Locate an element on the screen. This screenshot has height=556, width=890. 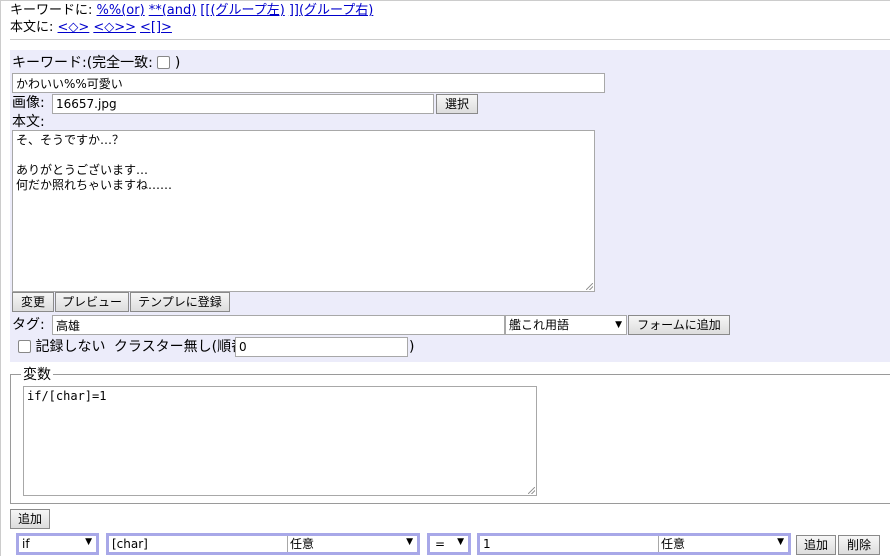
record-options-row: 記録しない クラスター無し(順番 is located at coordinates (131, 347).